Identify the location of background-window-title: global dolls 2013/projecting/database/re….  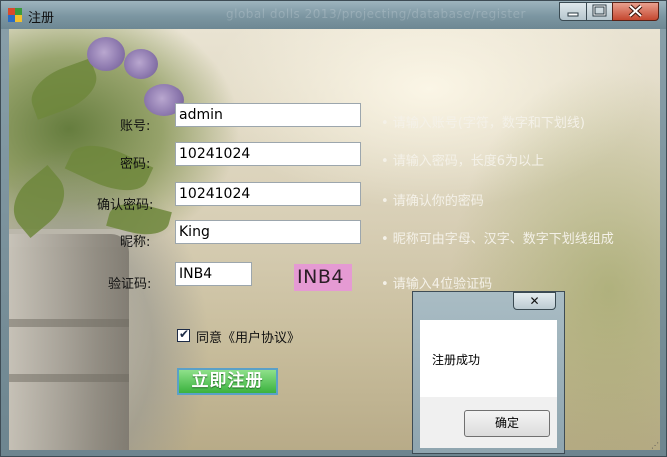
(376, 14).